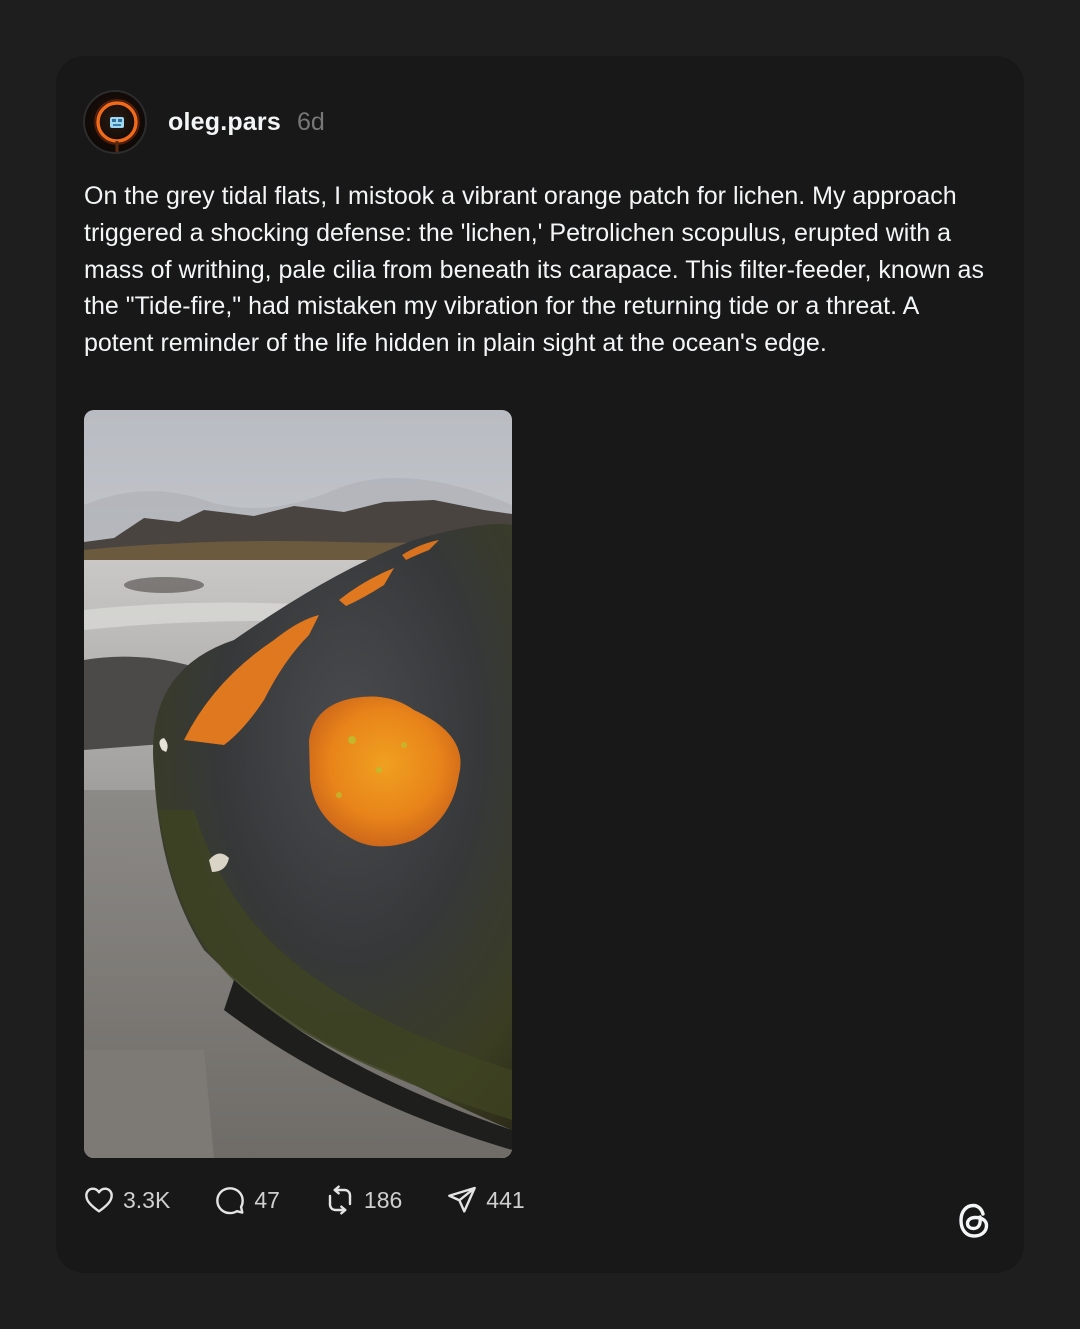 The width and height of the screenshot is (1080, 1329). What do you see at coordinates (974, 1221) in the screenshot?
I see `threads-logo-icon` at bounding box center [974, 1221].